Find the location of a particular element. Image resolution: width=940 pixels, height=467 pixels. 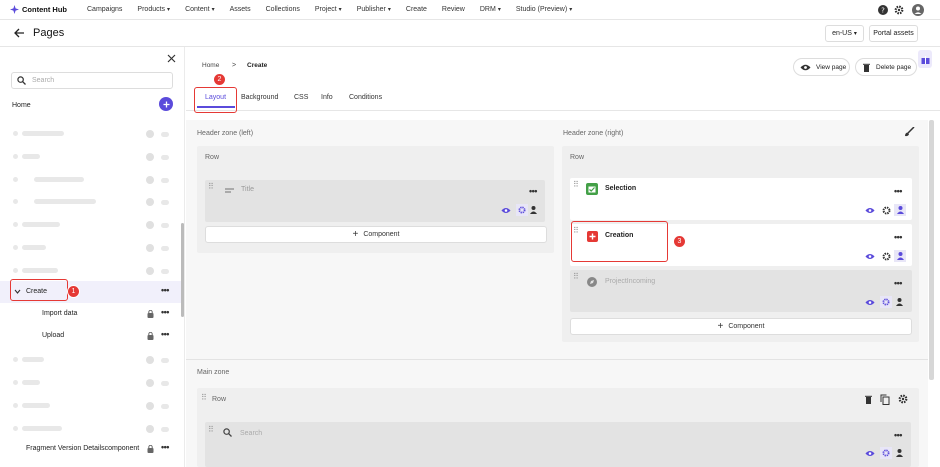

nav-item-label: Publisher is located at coordinates (371, 9).